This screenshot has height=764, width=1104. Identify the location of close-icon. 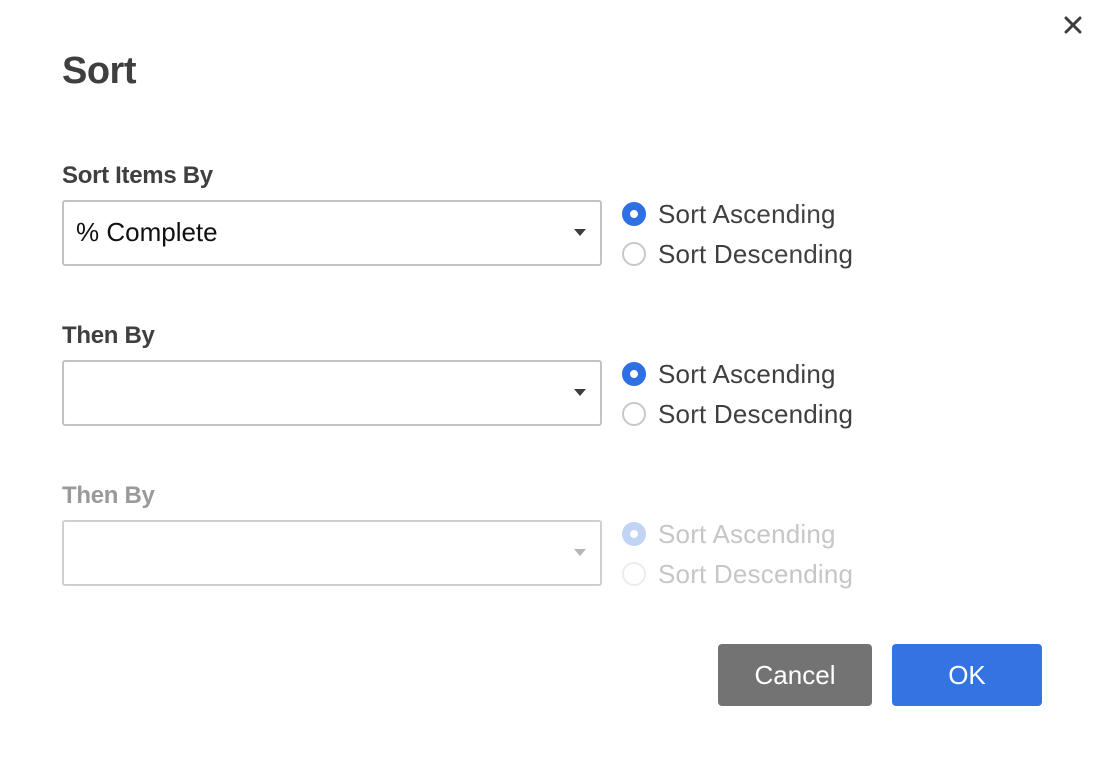
(1073, 25).